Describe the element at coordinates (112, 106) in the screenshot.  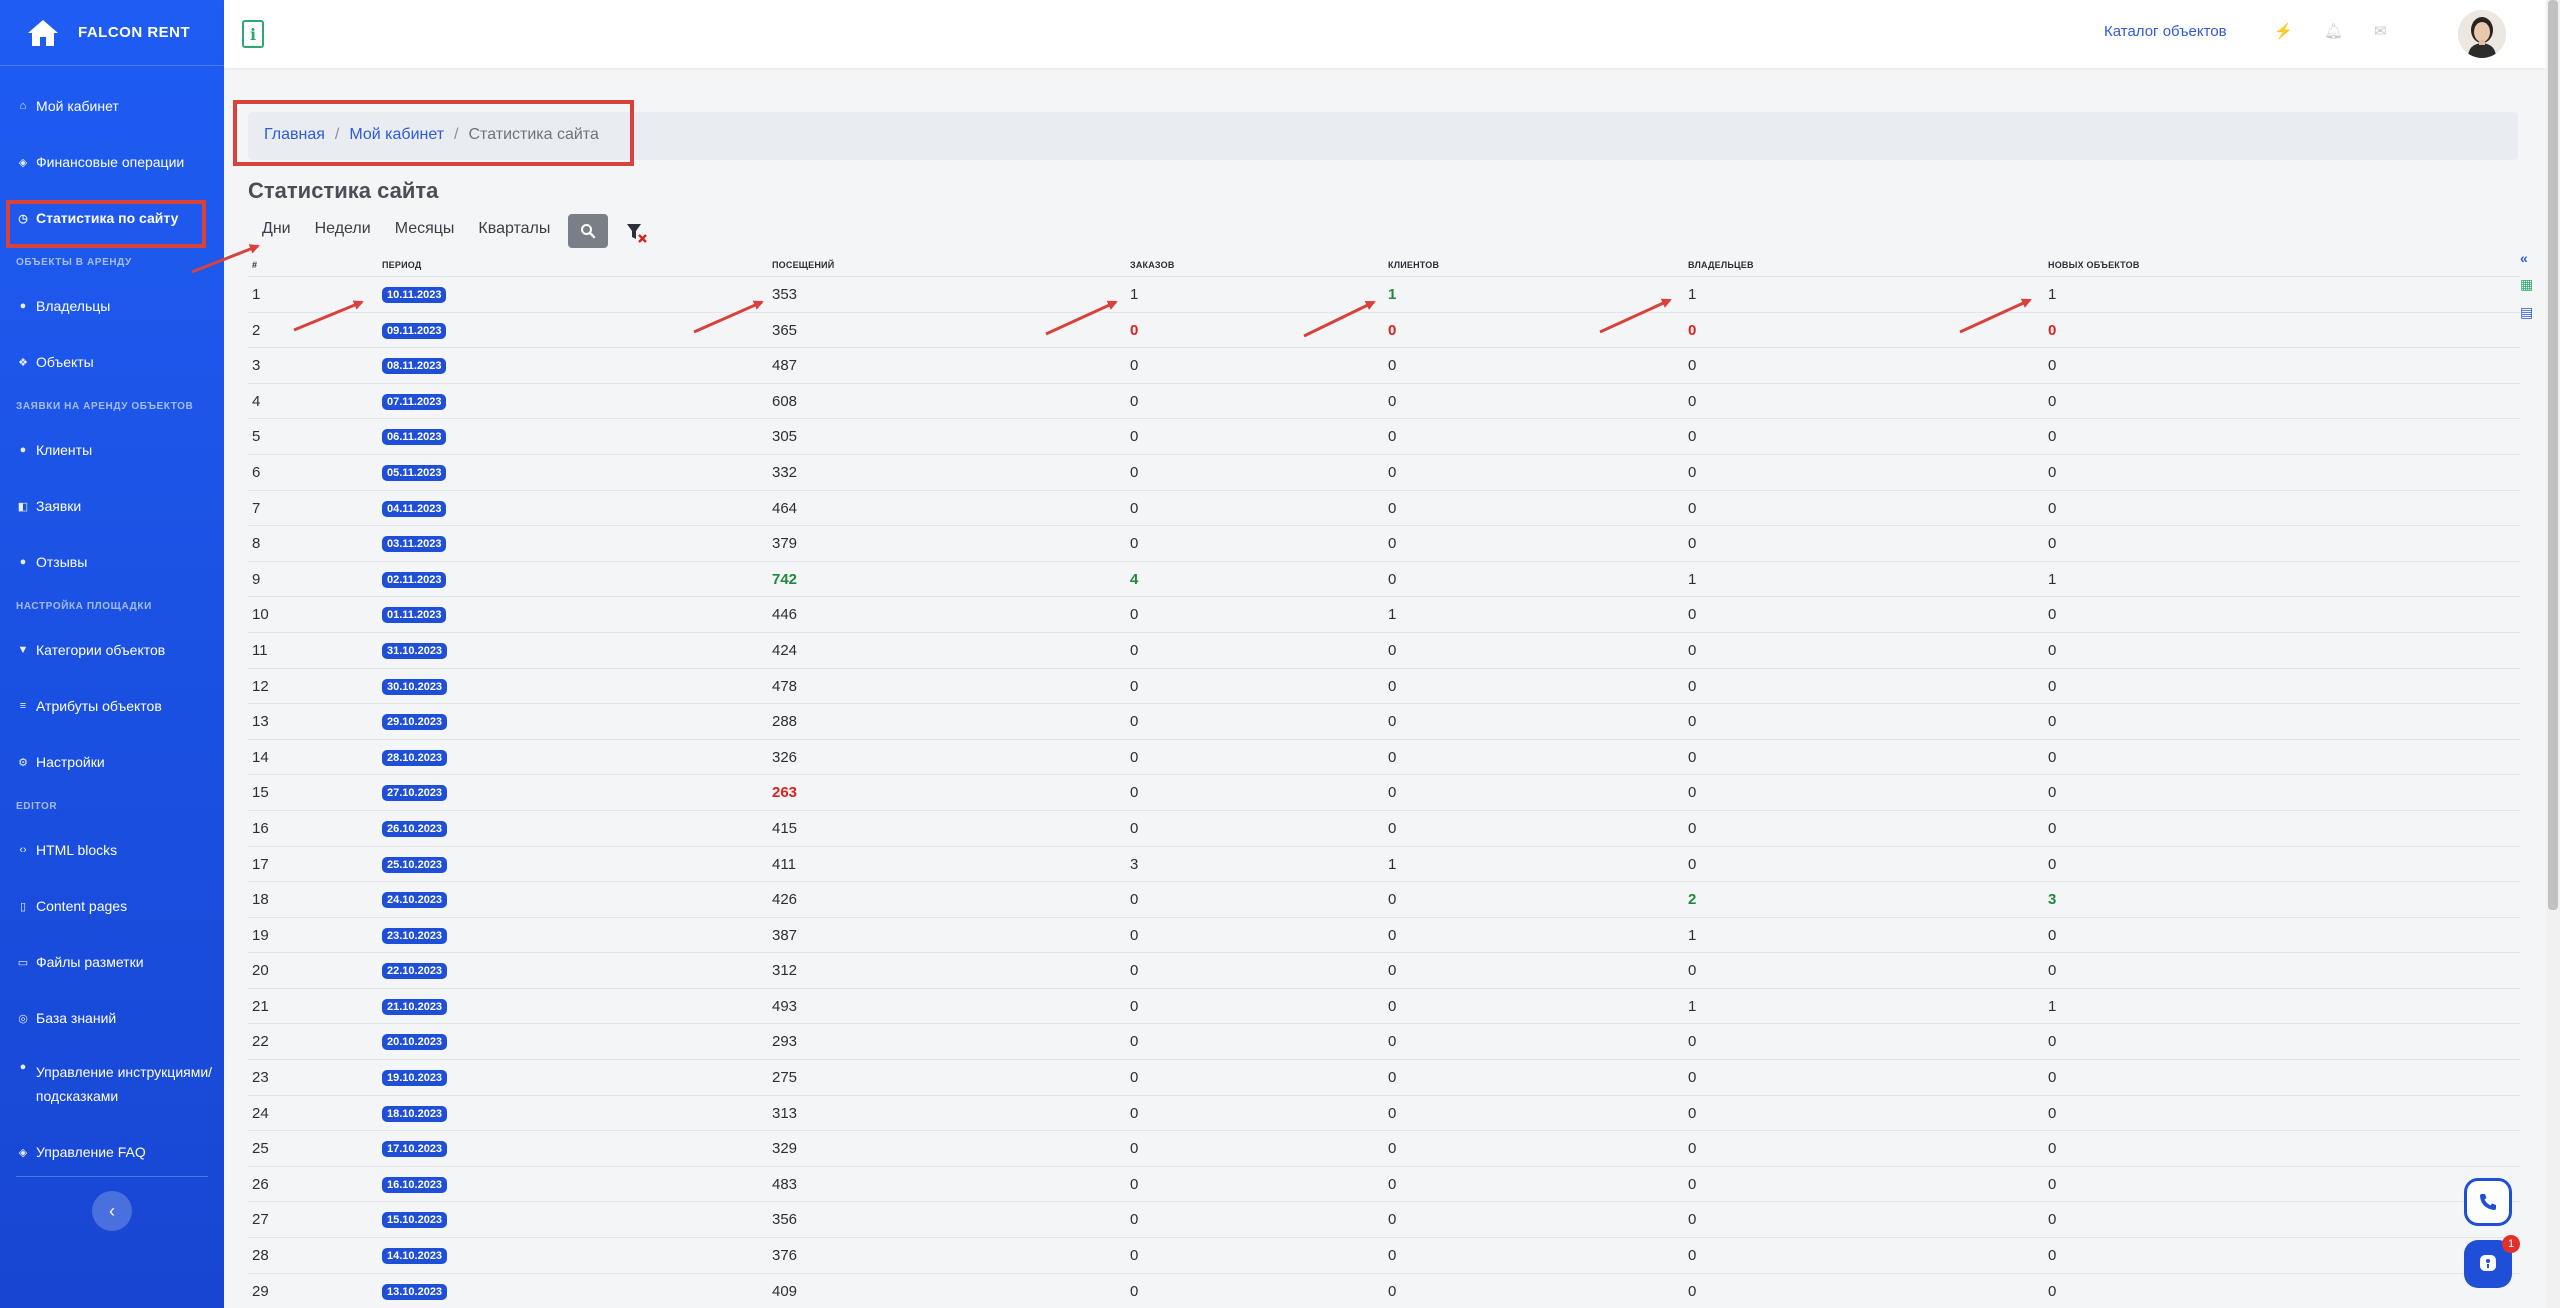
I see `sidebar-item: ⌂ Мой кабинет` at that location.